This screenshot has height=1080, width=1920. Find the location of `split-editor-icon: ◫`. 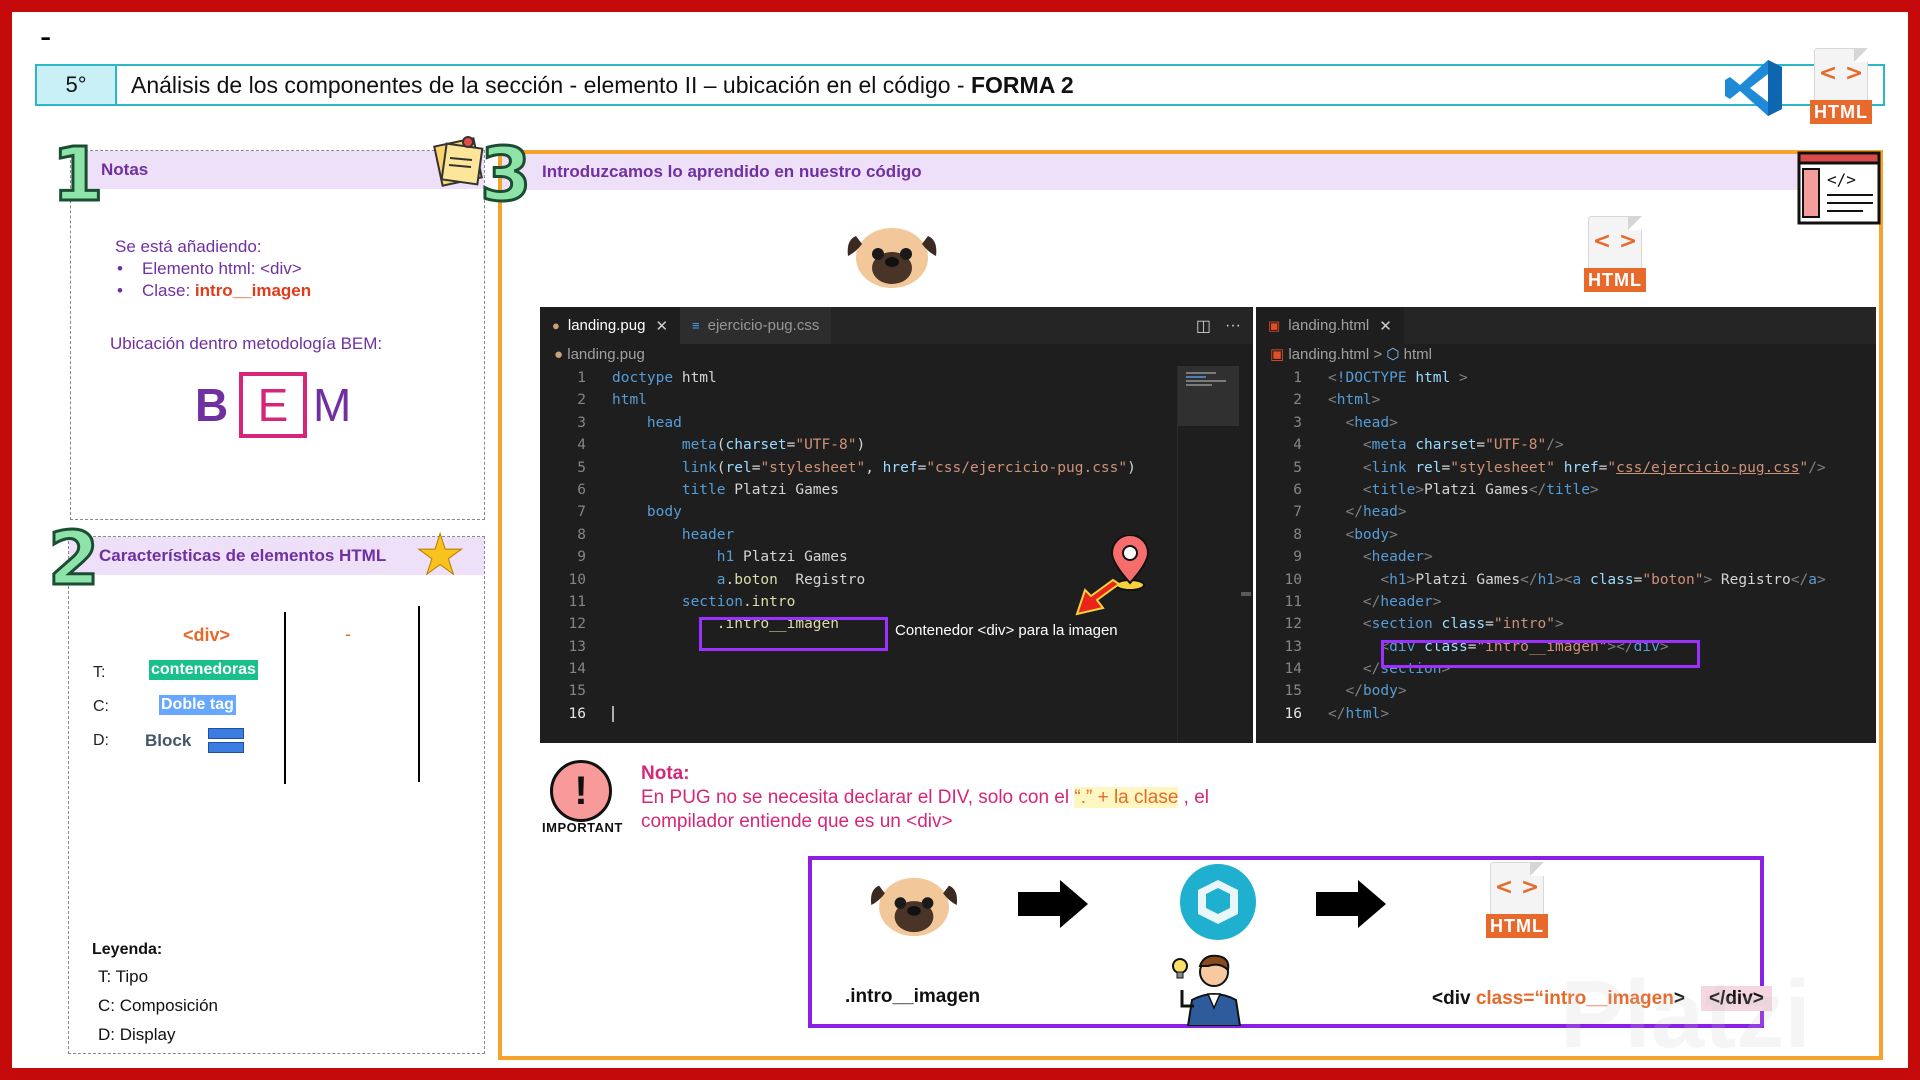

split-editor-icon: ◫ is located at coordinates (1203, 326).